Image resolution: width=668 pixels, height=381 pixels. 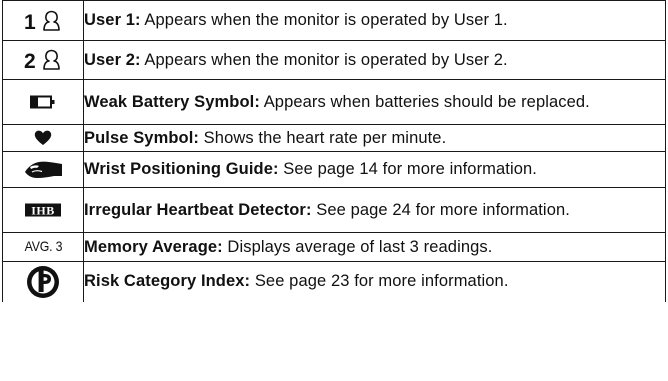 I want to click on wrist-guide-icon, so click(x=43, y=170).